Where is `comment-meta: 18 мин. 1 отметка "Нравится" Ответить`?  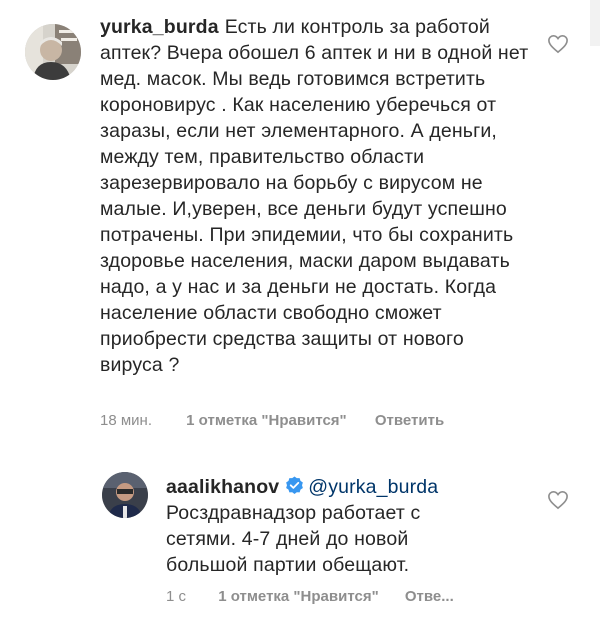 comment-meta: 18 мин. 1 отметка "Нравится" Ответить is located at coordinates (272, 420).